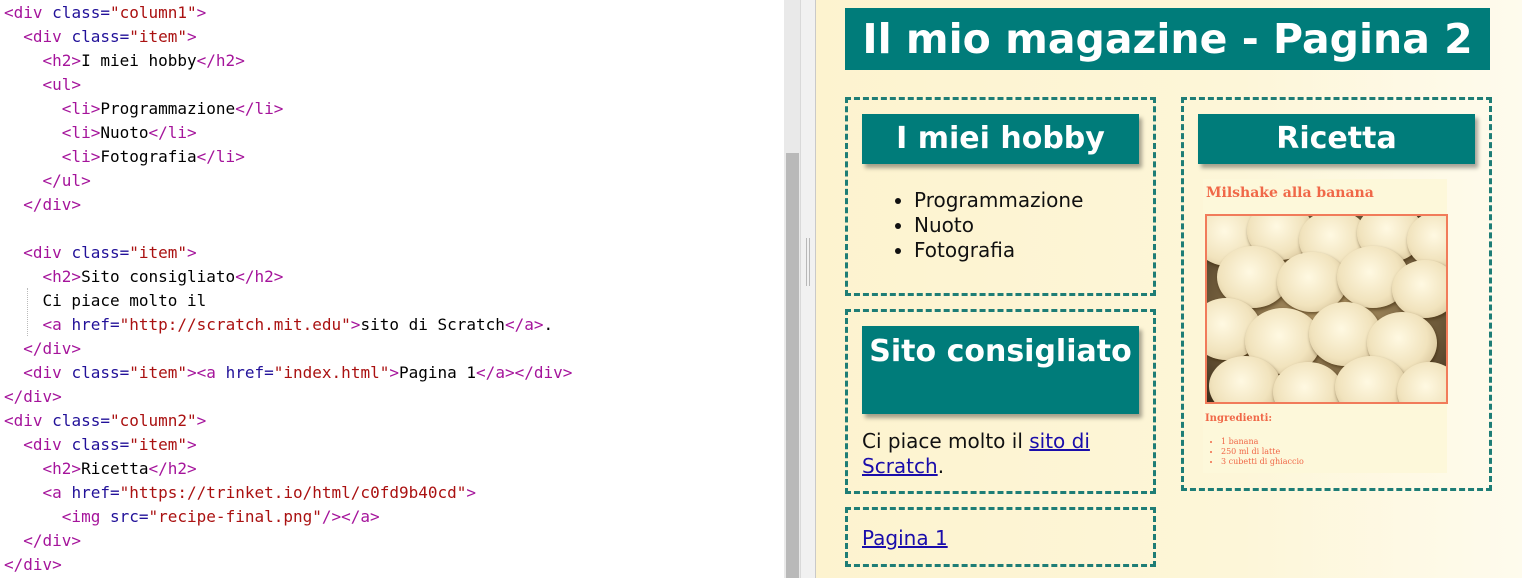 The width and height of the screenshot is (1522, 578). Describe the element at coordinates (288, 109) in the screenshot. I see `code-line: <li>Programmazione</li>` at that location.